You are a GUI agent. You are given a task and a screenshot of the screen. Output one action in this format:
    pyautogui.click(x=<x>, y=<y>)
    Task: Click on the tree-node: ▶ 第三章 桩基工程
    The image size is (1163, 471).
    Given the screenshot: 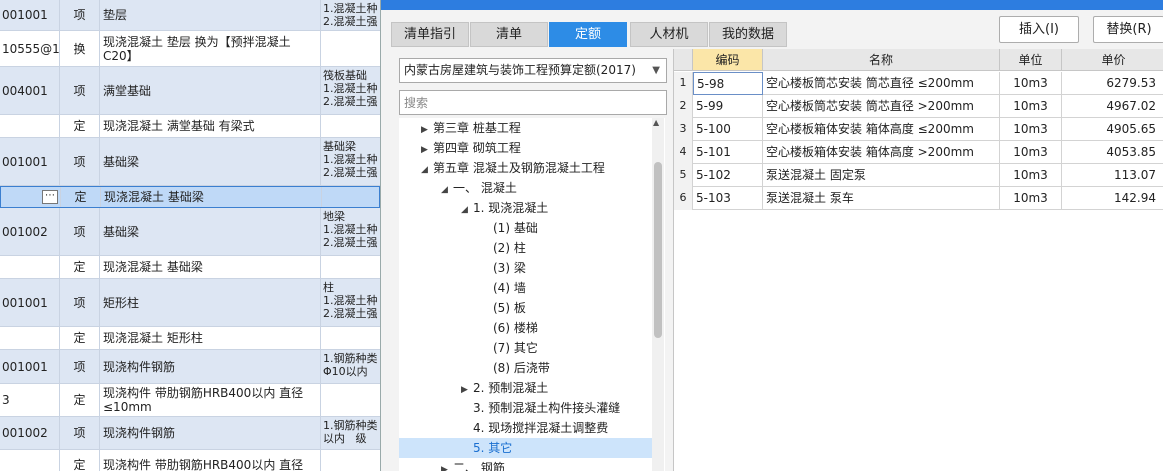 What is the action you would take?
    pyautogui.click(x=471, y=128)
    